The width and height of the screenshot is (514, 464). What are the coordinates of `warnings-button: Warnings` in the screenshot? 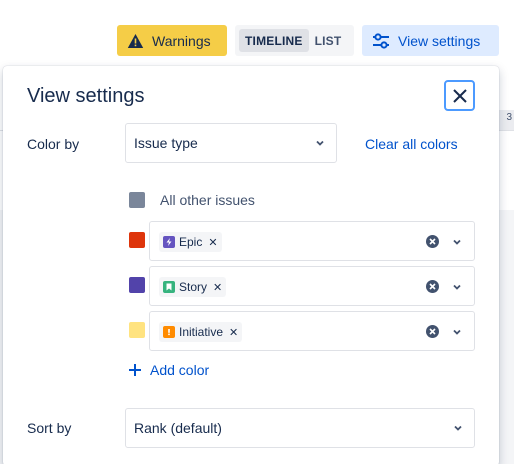 It's located at (172, 40).